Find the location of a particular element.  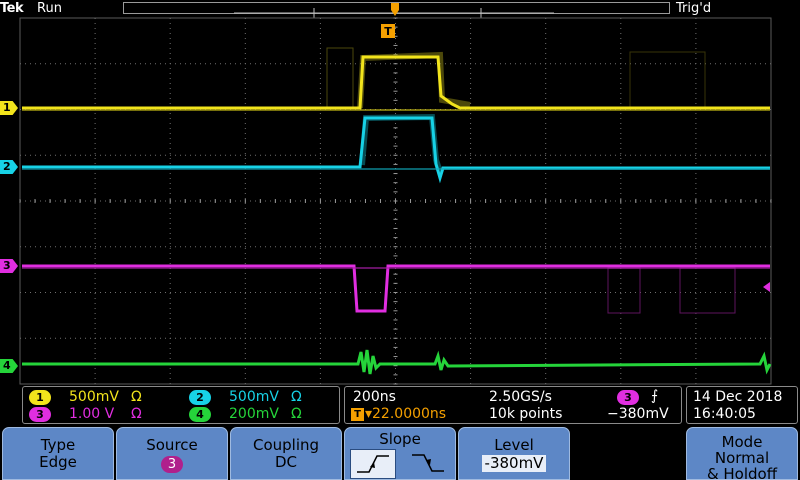

channel-readout-panel: 1 500mV Ω 2 500mV Ω 3 1.00 V Ω 4 200mV Ω is located at coordinates (181, 405).